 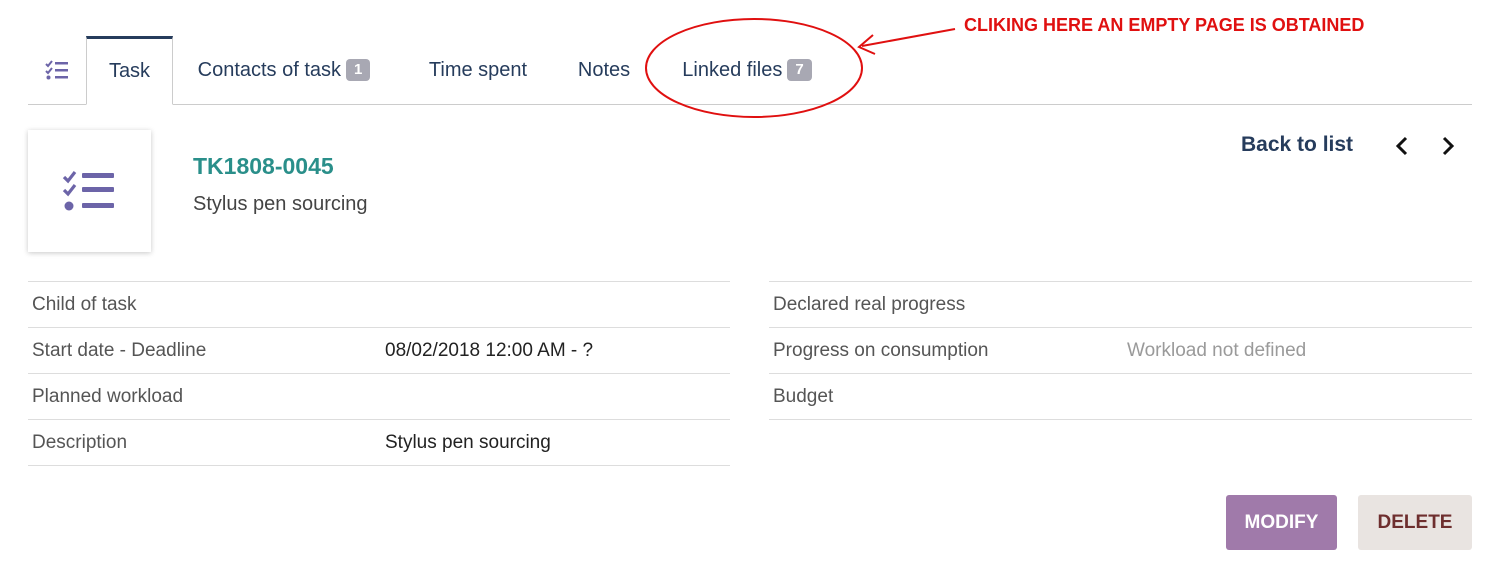 I want to click on field-row-child-of-task: Child of task, so click(x=379, y=305).